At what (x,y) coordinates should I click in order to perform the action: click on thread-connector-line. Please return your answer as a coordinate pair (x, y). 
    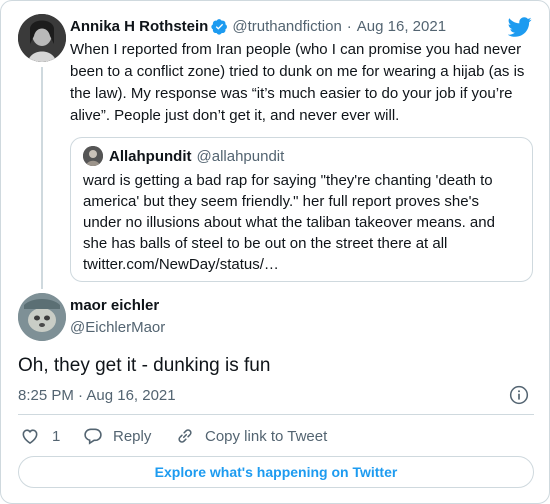
    Looking at the image, I should click on (42, 178).